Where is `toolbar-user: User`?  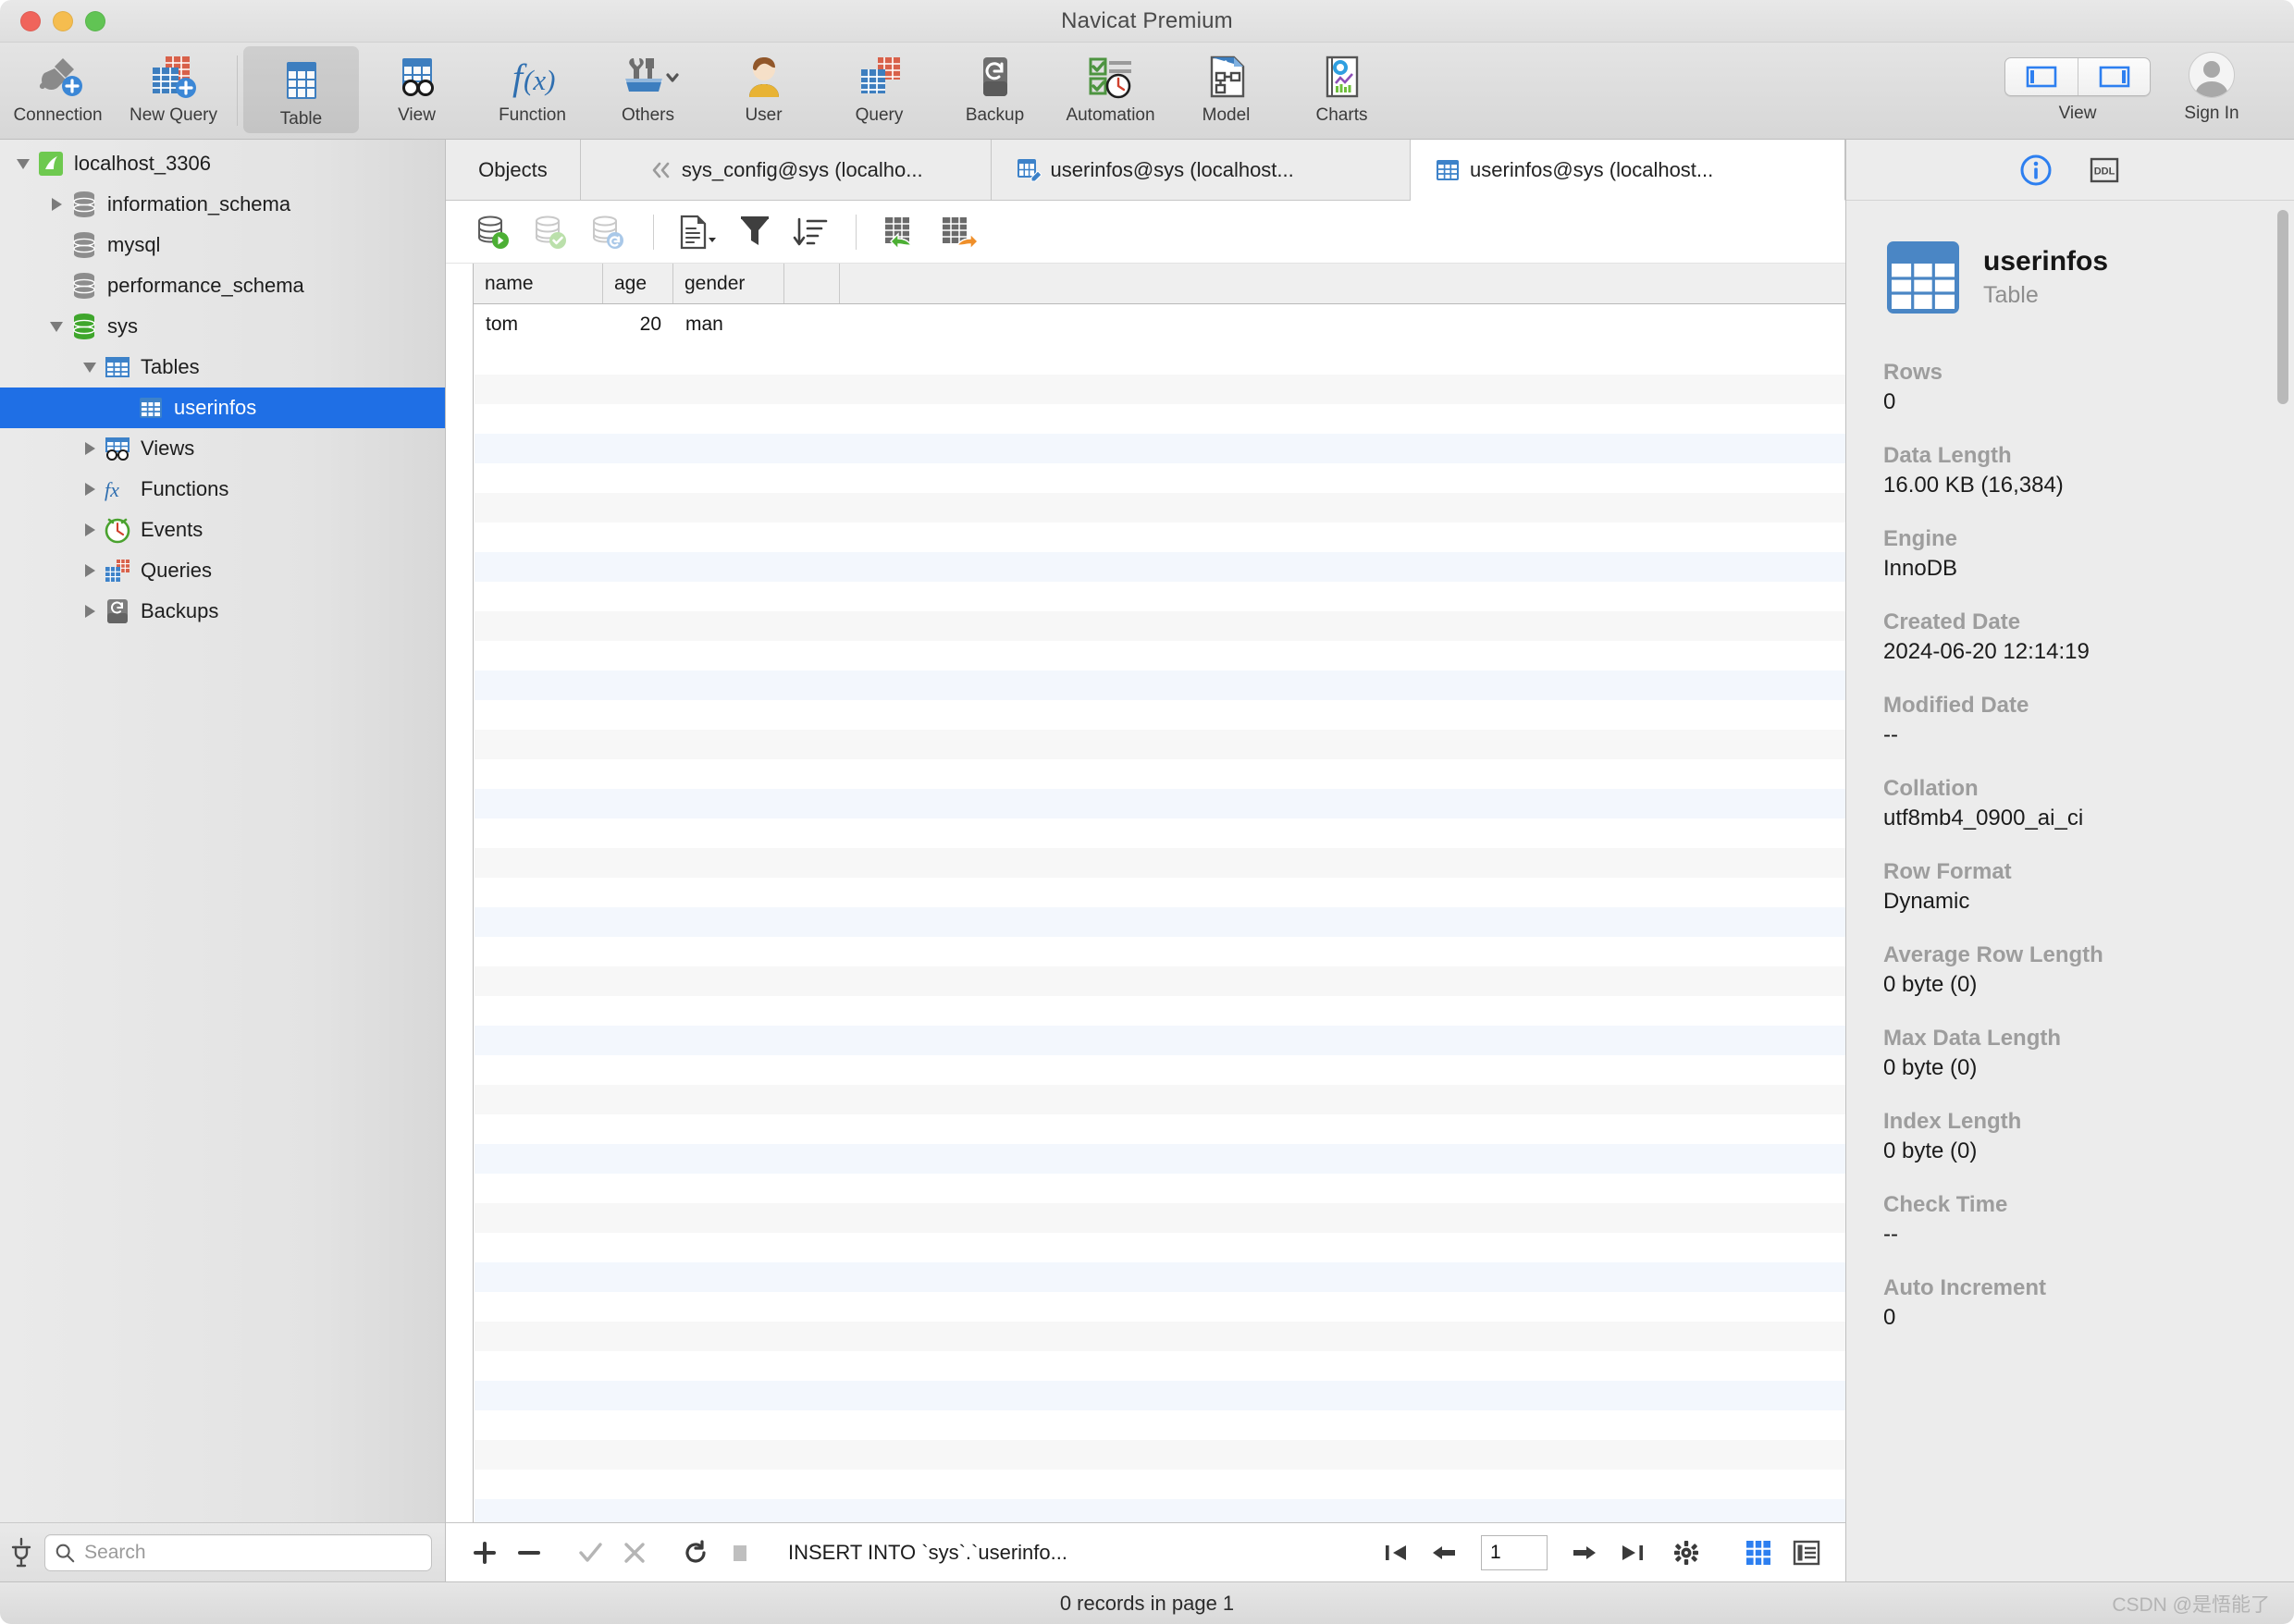
toolbar-user: User is located at coordinates (763, 91).